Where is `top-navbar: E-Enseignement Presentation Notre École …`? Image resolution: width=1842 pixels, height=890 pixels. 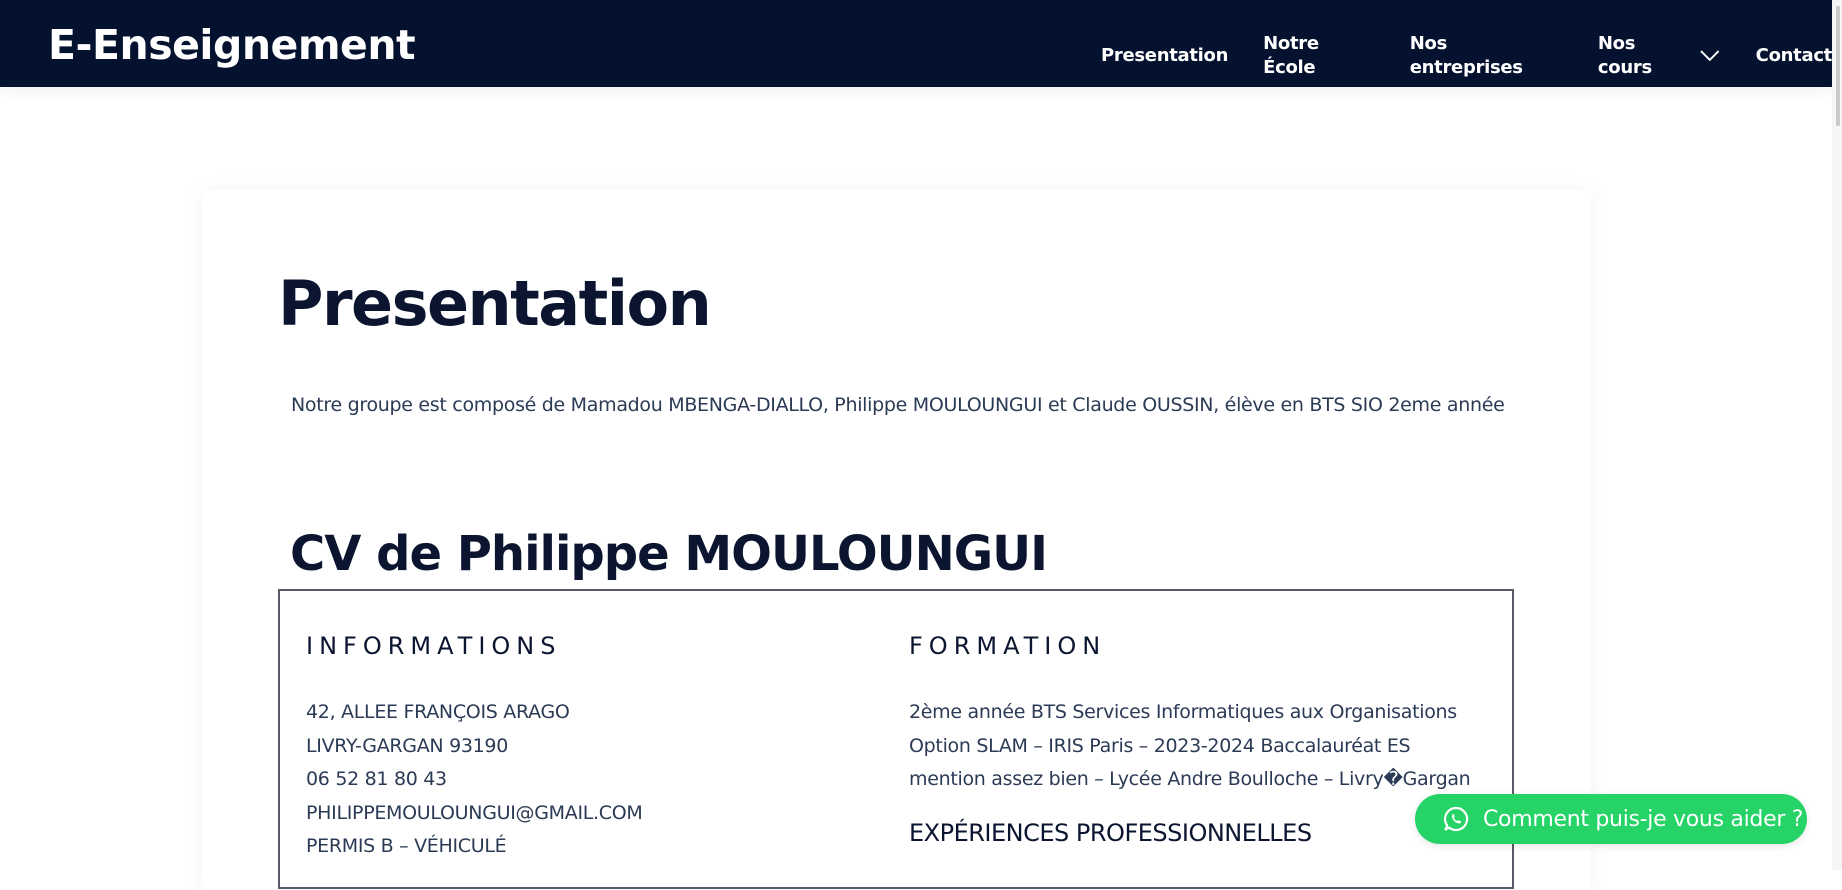 top-navbar: E-Enseignement Presentation Notre École … is located at coordinates (916, 43).